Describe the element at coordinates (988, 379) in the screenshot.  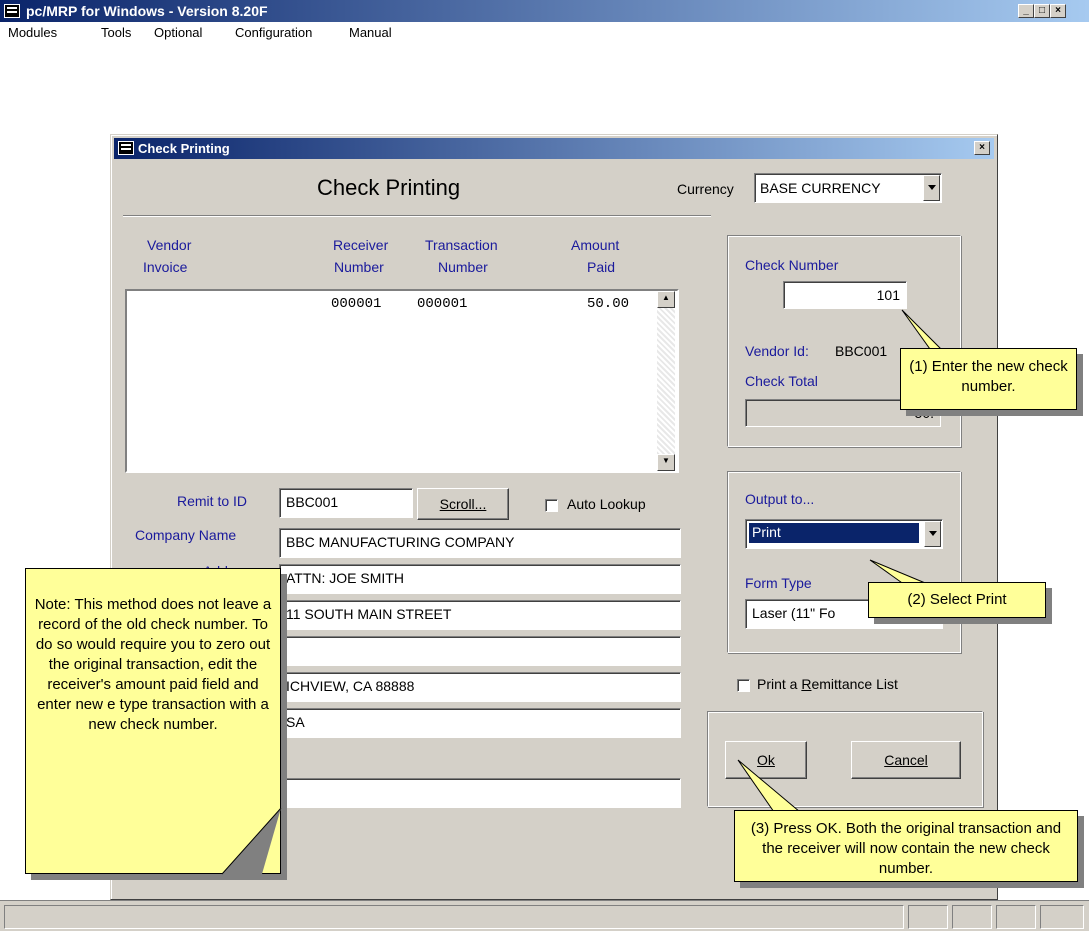
I see `callout-step-1: (1) Enter the new check number.` at that location.